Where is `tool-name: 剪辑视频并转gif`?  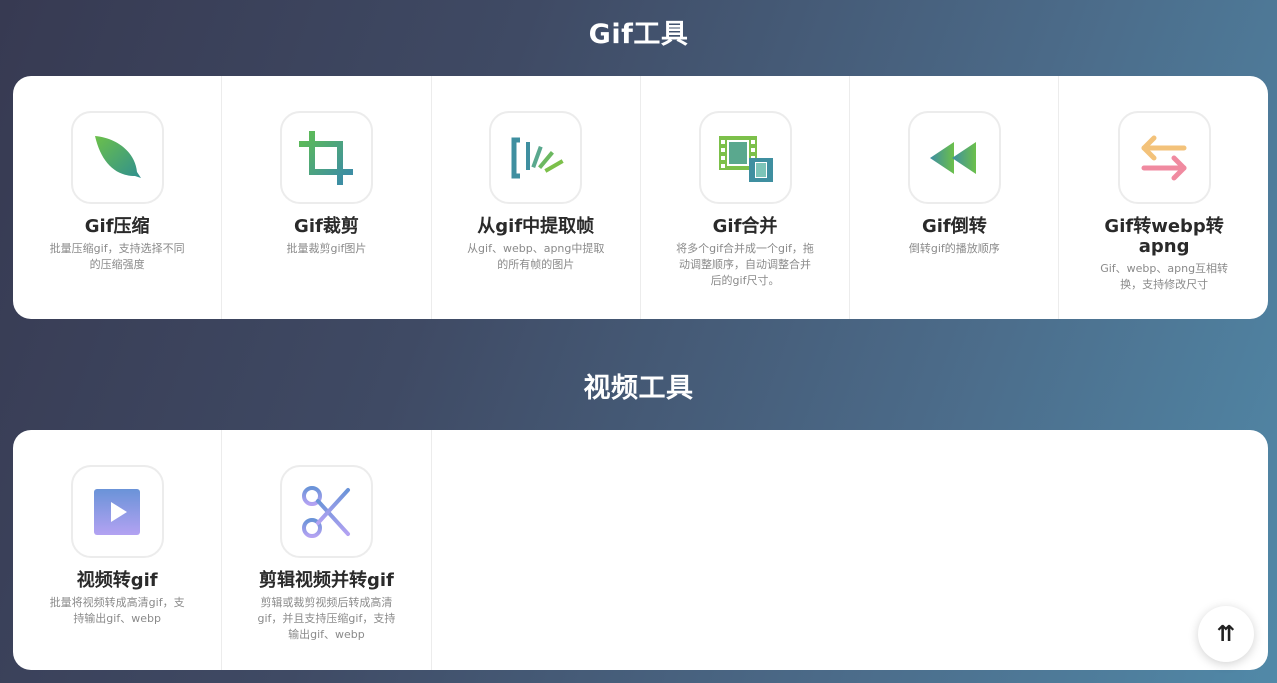
tool-name: 剪辑视频并转gif is located at coordinates (326, 580).